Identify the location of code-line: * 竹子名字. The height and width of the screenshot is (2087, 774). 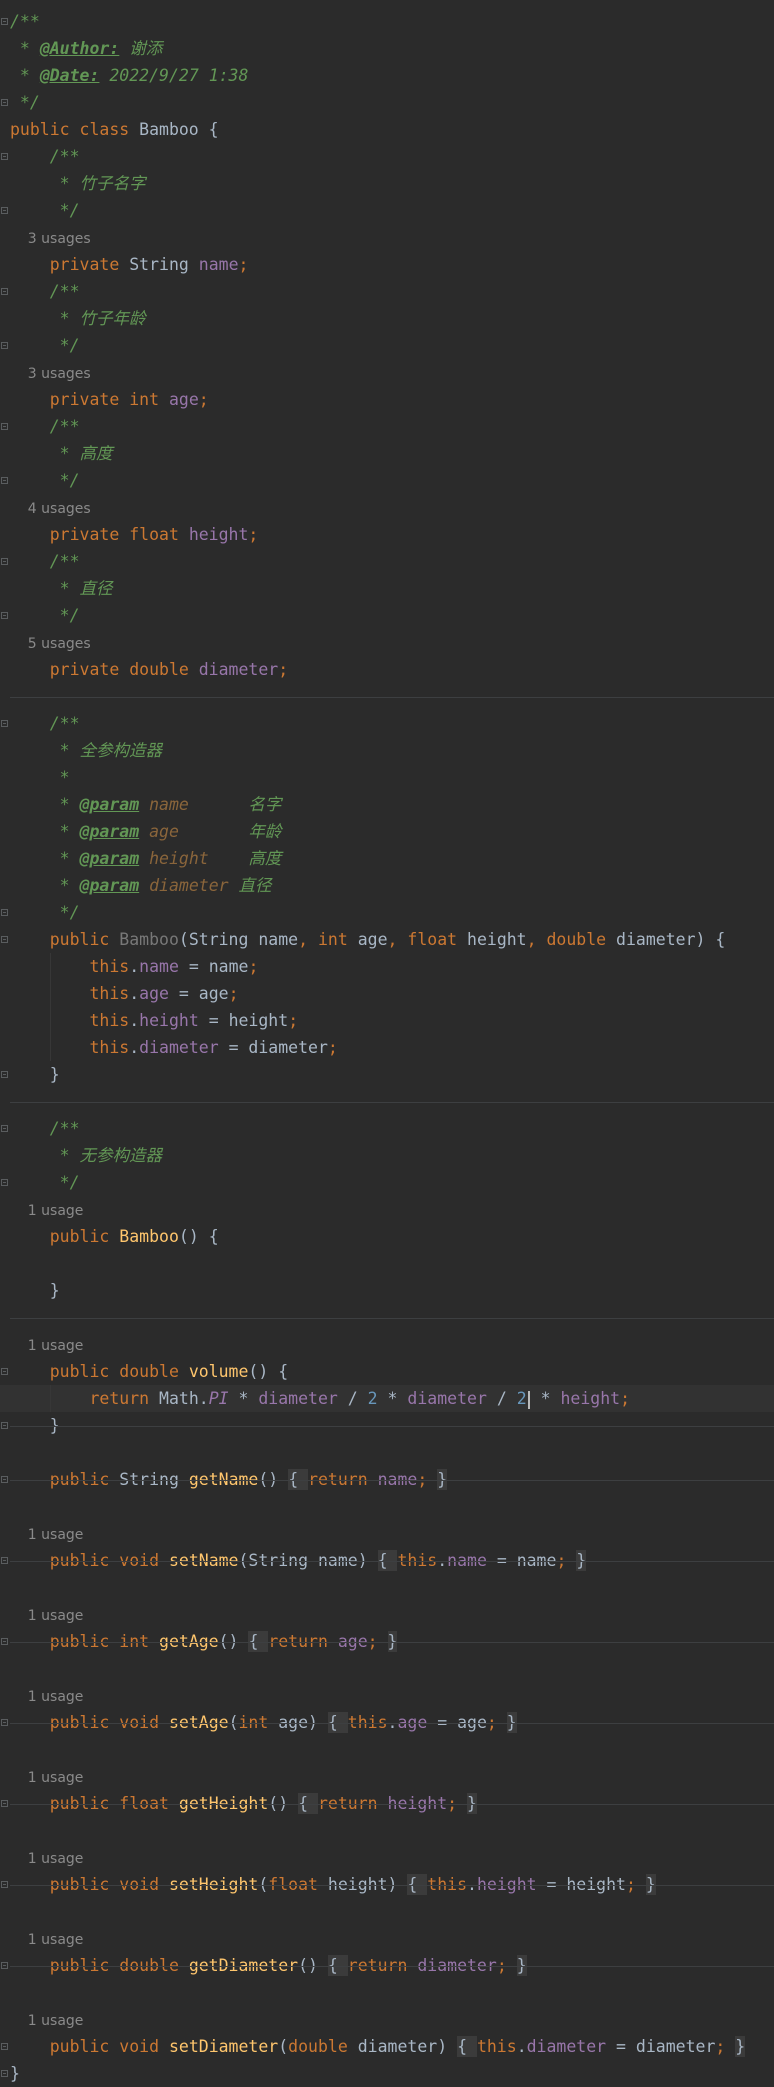
(387, 183).